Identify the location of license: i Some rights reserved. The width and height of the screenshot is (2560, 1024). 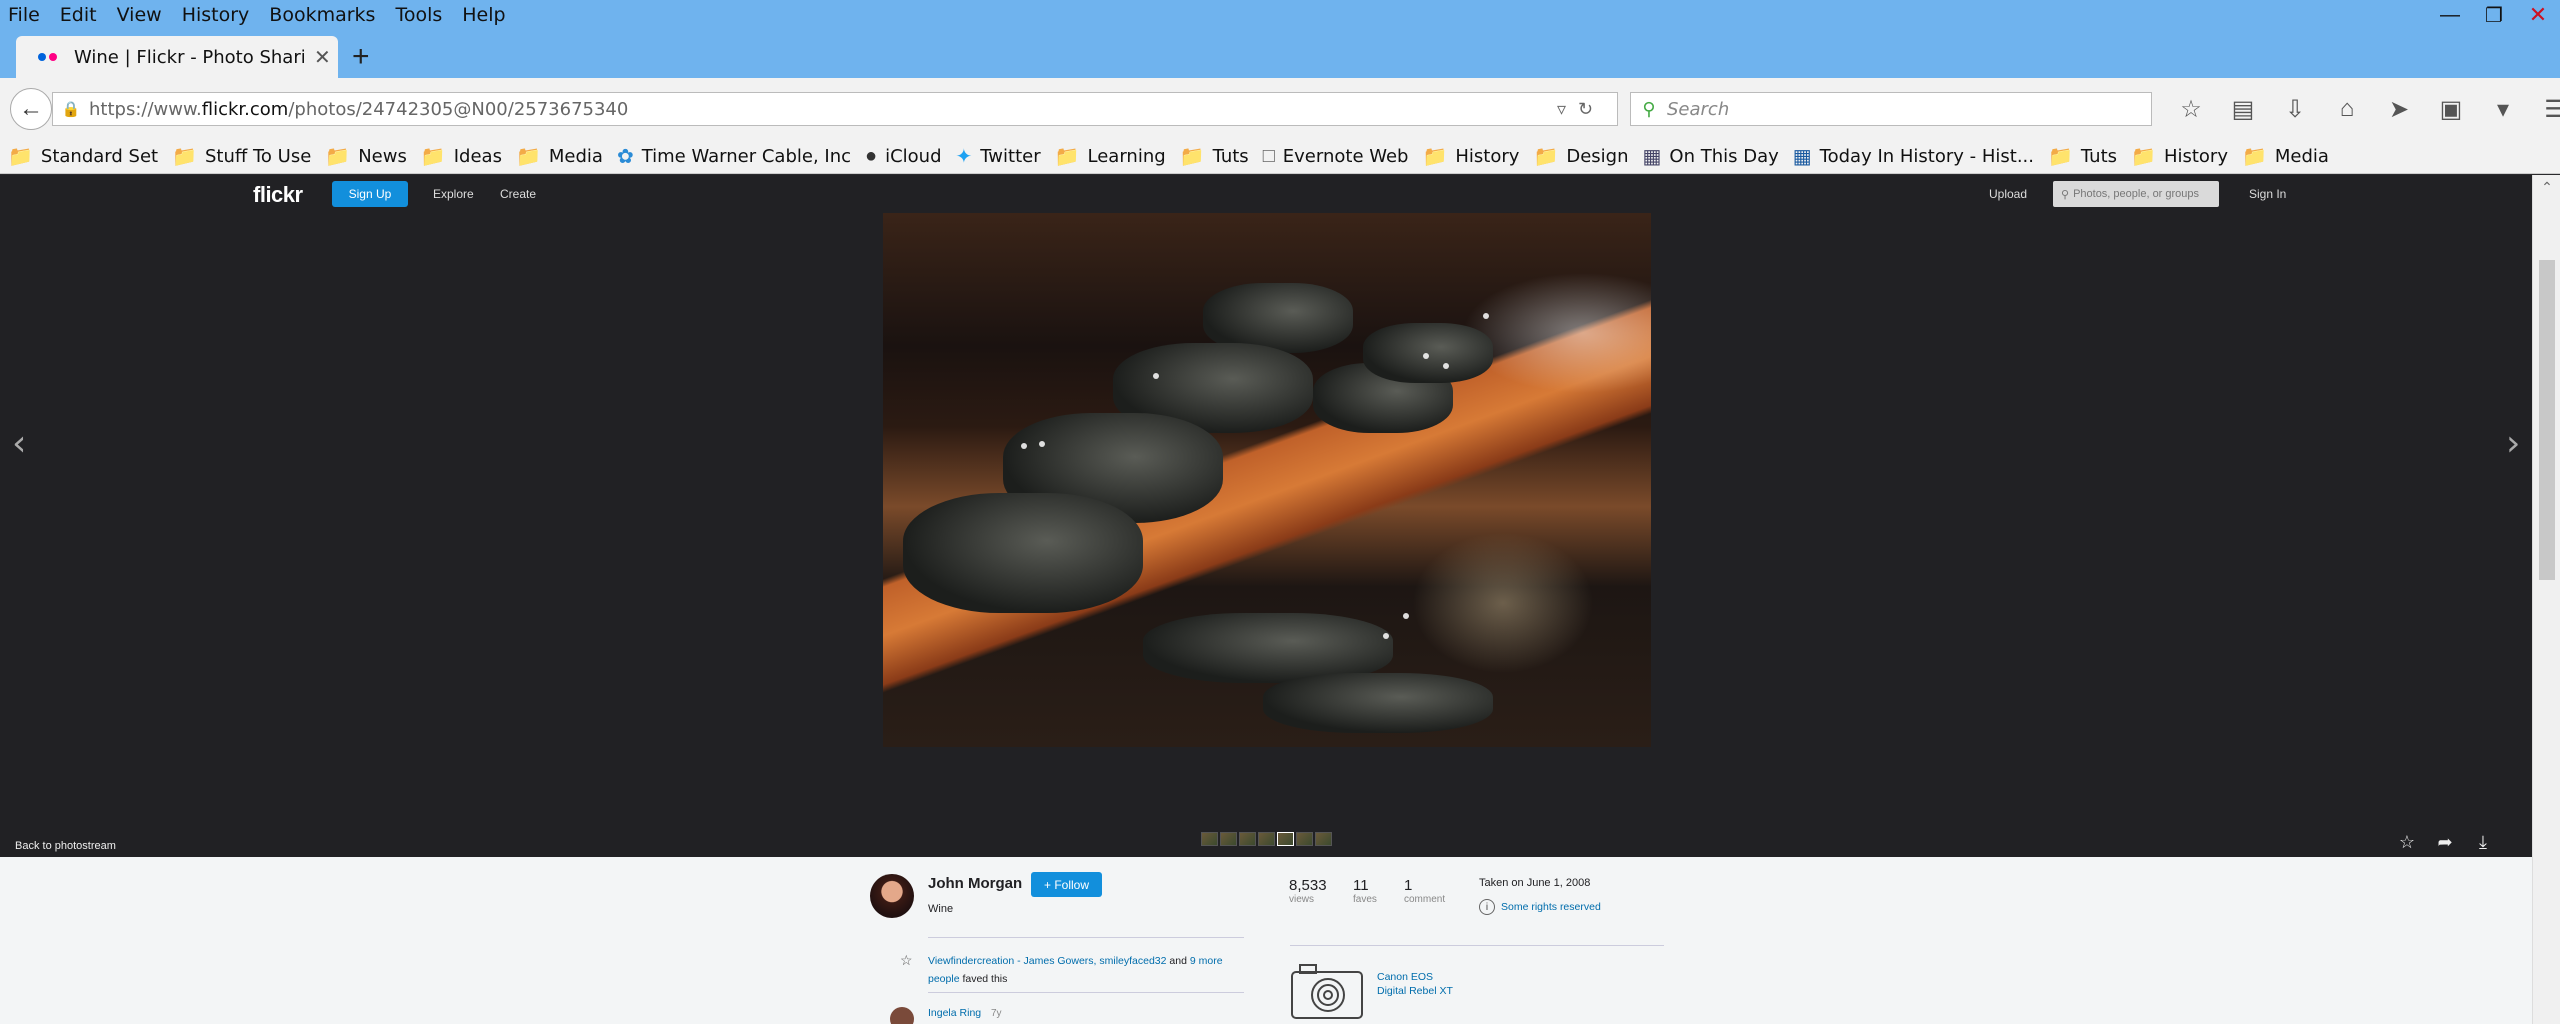
(1540, 907).